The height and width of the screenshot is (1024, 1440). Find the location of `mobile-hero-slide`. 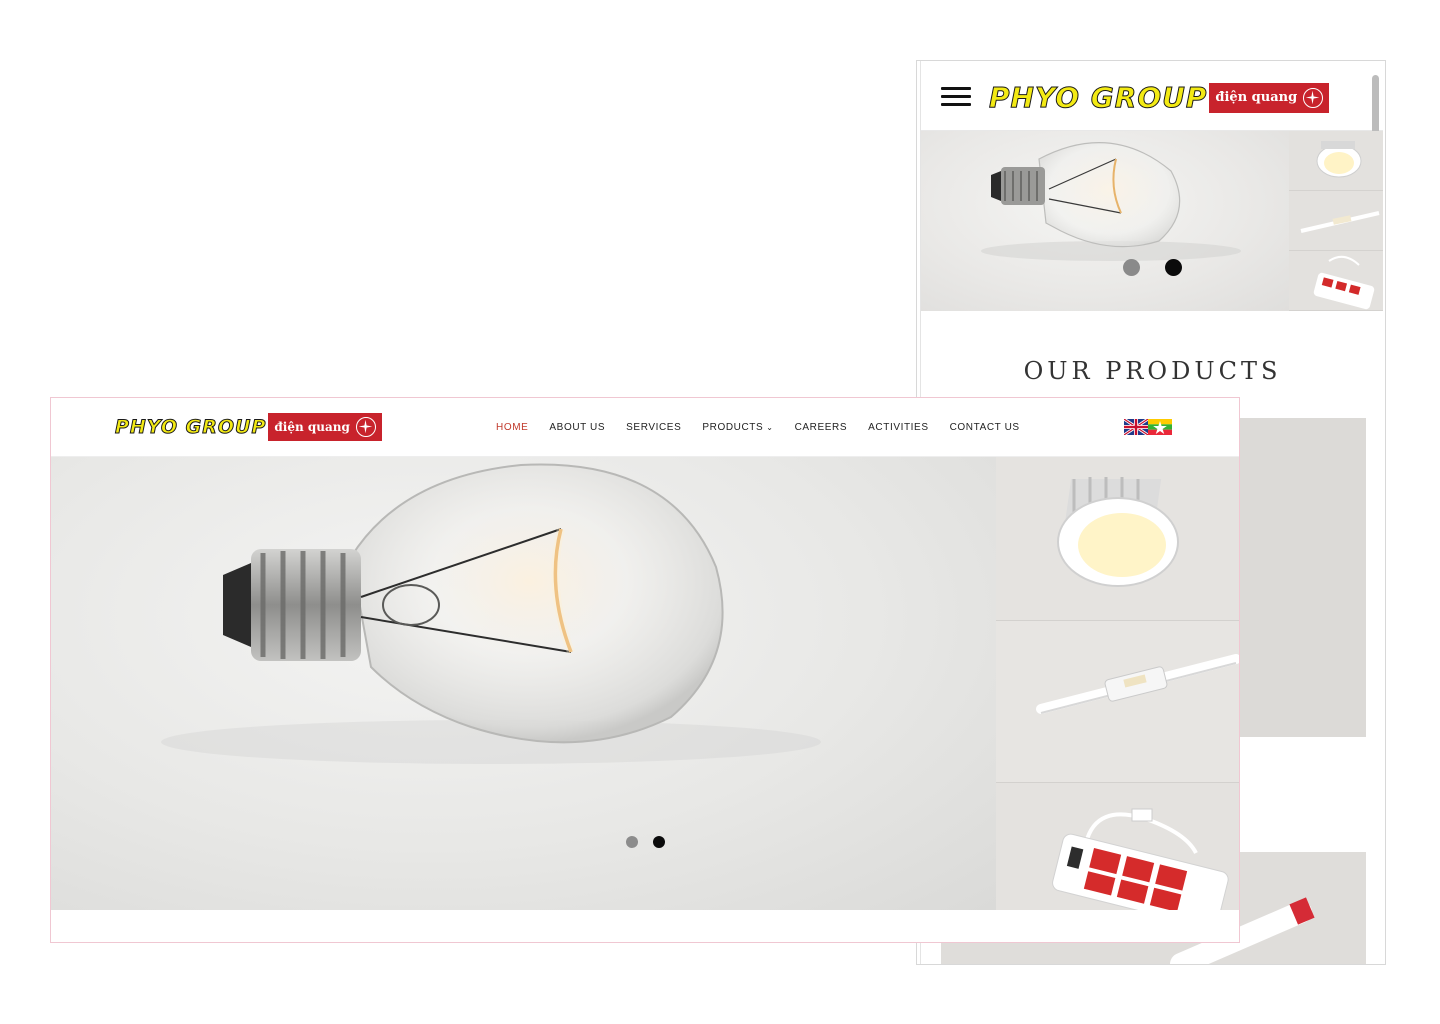

mobile-hero-slide is located at coordinates (1105, 221).